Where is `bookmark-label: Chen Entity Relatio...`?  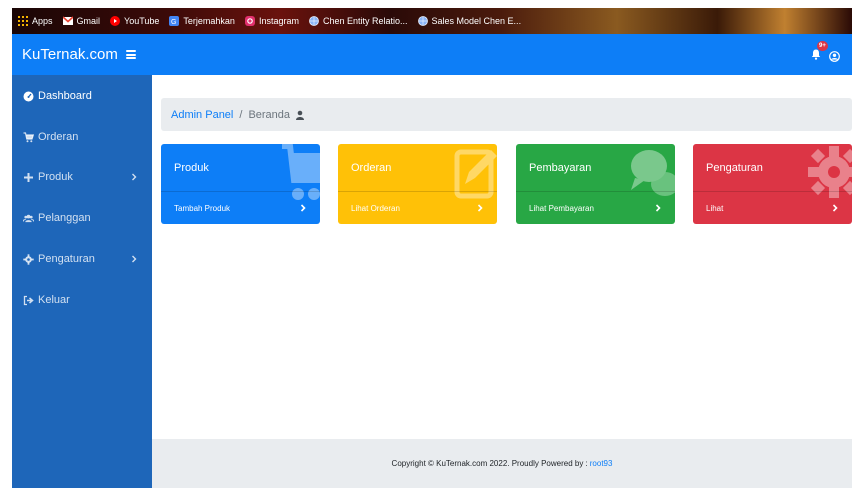
bookmark-label: Chen Entity Relatio... is located at coordinates (365, 21).